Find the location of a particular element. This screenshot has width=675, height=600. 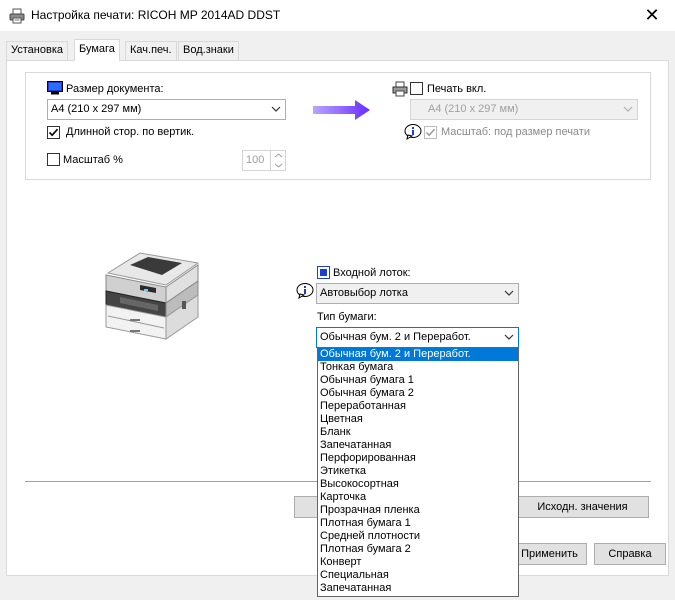

title-bar: Настройка печати: RICOH MP 2014AD DDST ✕ is located at coordinates (337, 15).